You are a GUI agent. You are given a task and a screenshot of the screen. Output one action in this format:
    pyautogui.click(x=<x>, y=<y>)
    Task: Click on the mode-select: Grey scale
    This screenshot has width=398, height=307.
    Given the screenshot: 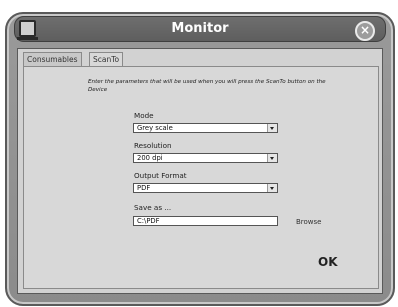 What is the action you would take?
    pyautogui.click(x=205, y=128)
    